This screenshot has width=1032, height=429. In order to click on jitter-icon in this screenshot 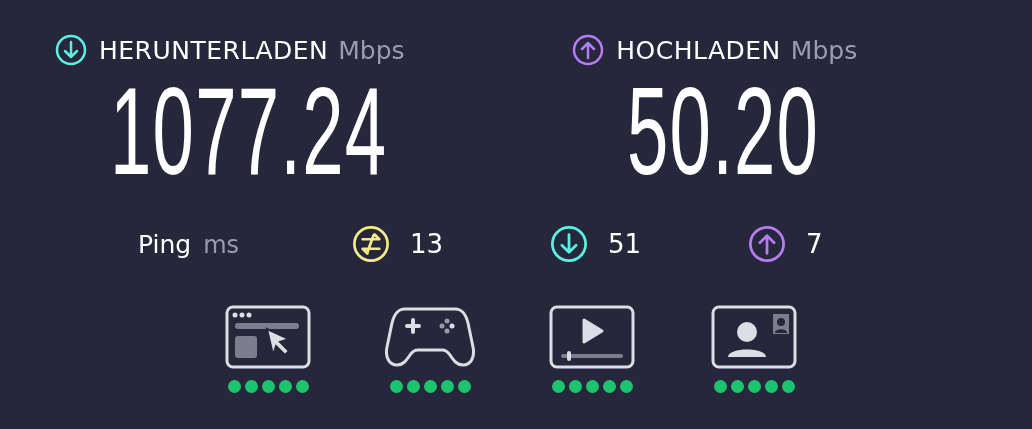, I will do `click(371, 244)`.